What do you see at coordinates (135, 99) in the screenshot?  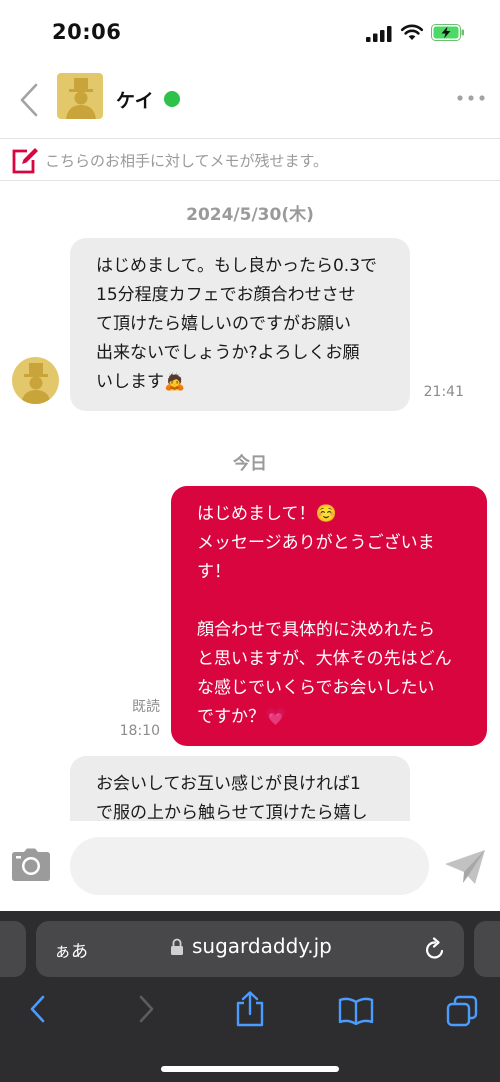 I see `contact-name: ケイ` at bounding box center [135, 99].